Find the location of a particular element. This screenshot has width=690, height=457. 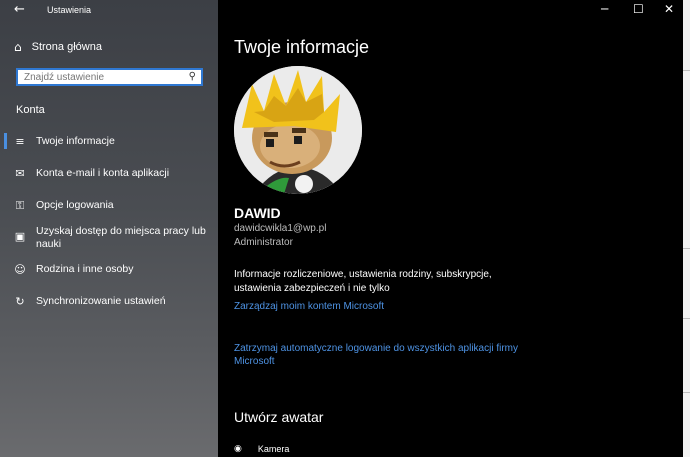

person-icon: ☺ is located at coordinates (20, 269).